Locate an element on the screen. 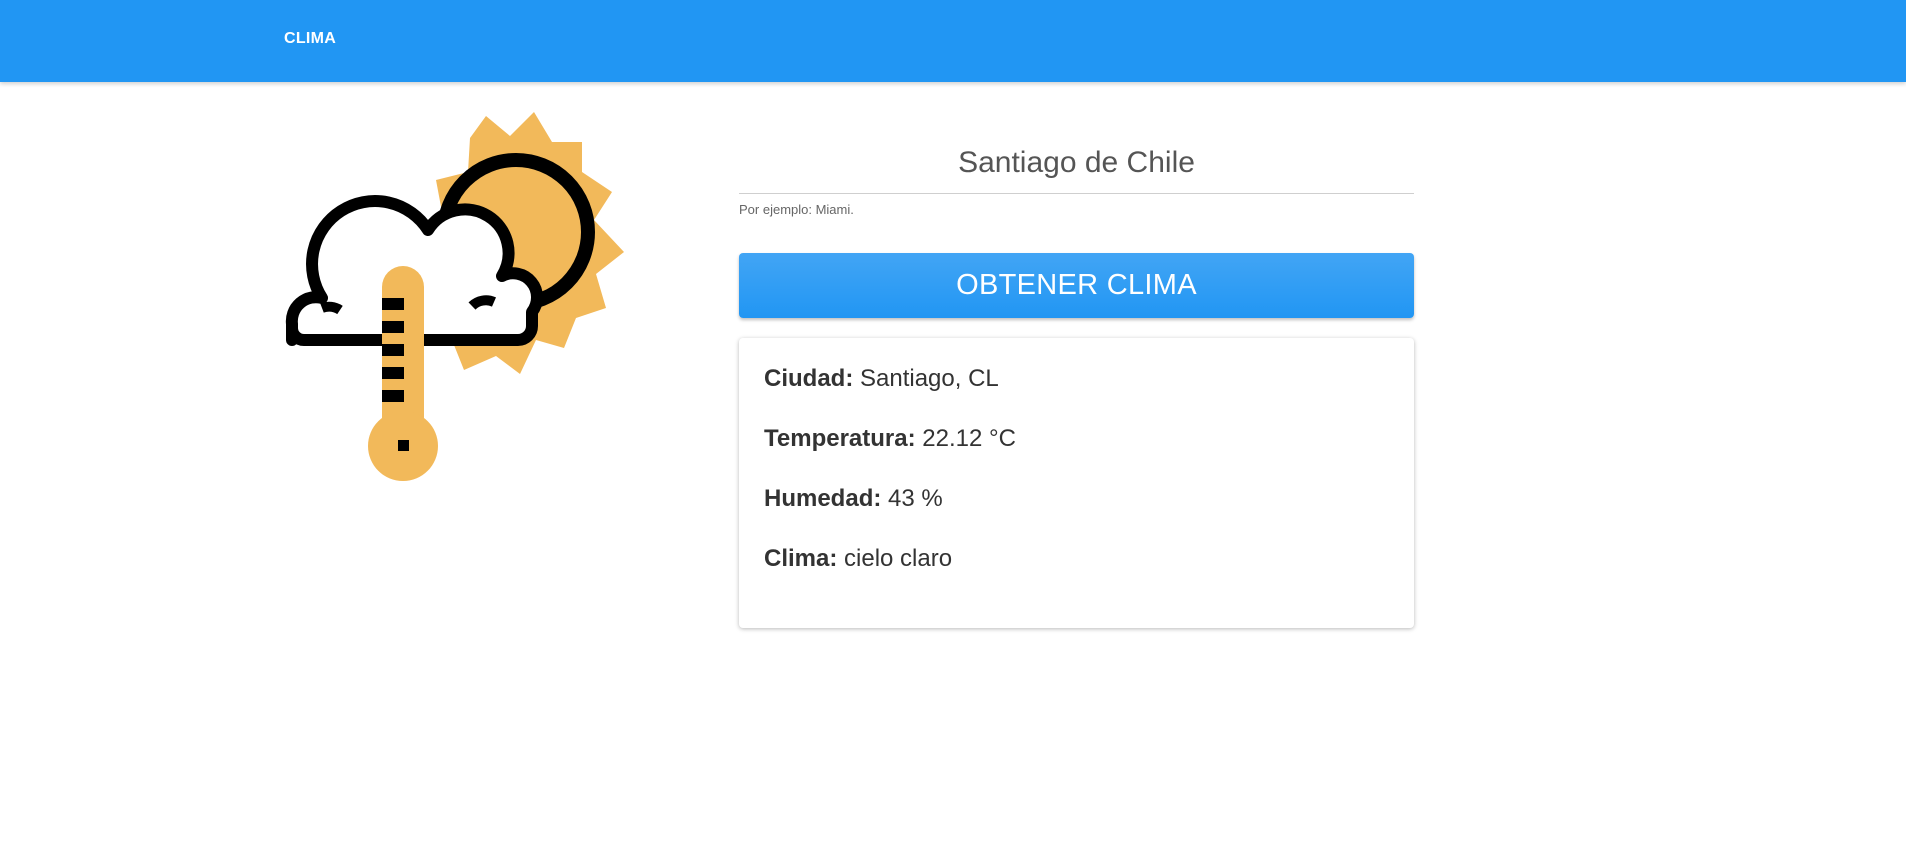  city-input is located at coordinates (1076, 163).